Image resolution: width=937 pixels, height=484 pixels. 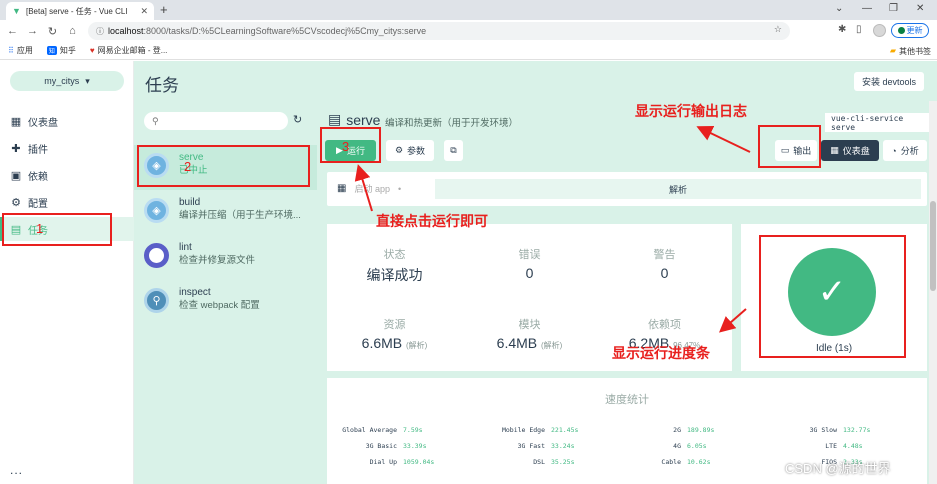 I want to click on annotation-box-tasks, so click(x=57, y=229).